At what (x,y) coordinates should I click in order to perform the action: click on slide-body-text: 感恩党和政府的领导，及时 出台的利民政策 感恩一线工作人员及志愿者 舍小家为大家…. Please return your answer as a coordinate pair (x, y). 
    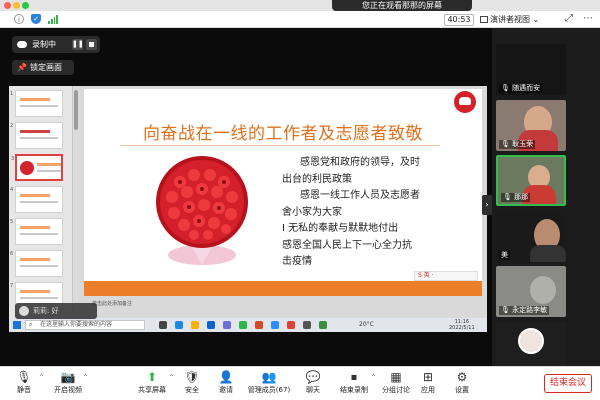
    Looking at the image, I should click on (377, 213).